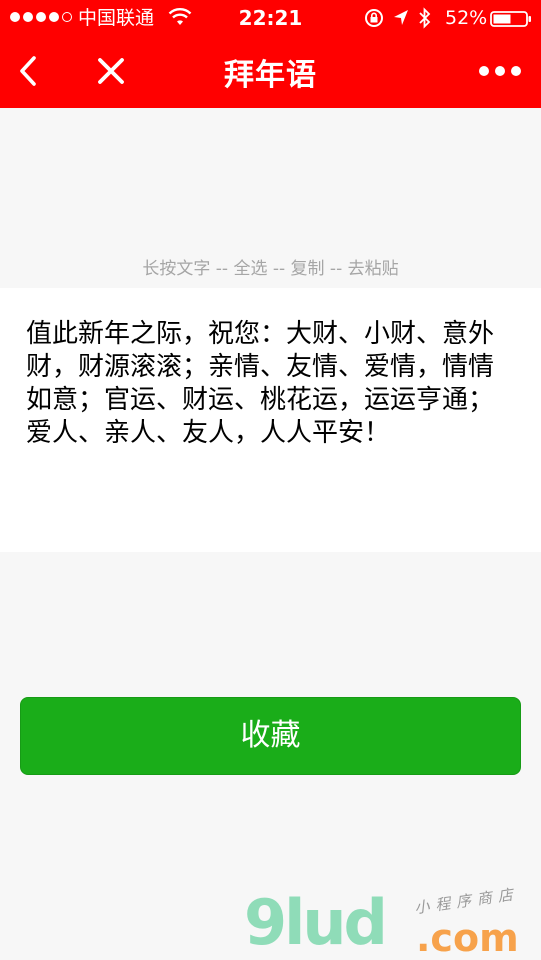  Describe the element at coordinates (401, 17) in the screenshot. I see `location-arrow-icon` at that location.